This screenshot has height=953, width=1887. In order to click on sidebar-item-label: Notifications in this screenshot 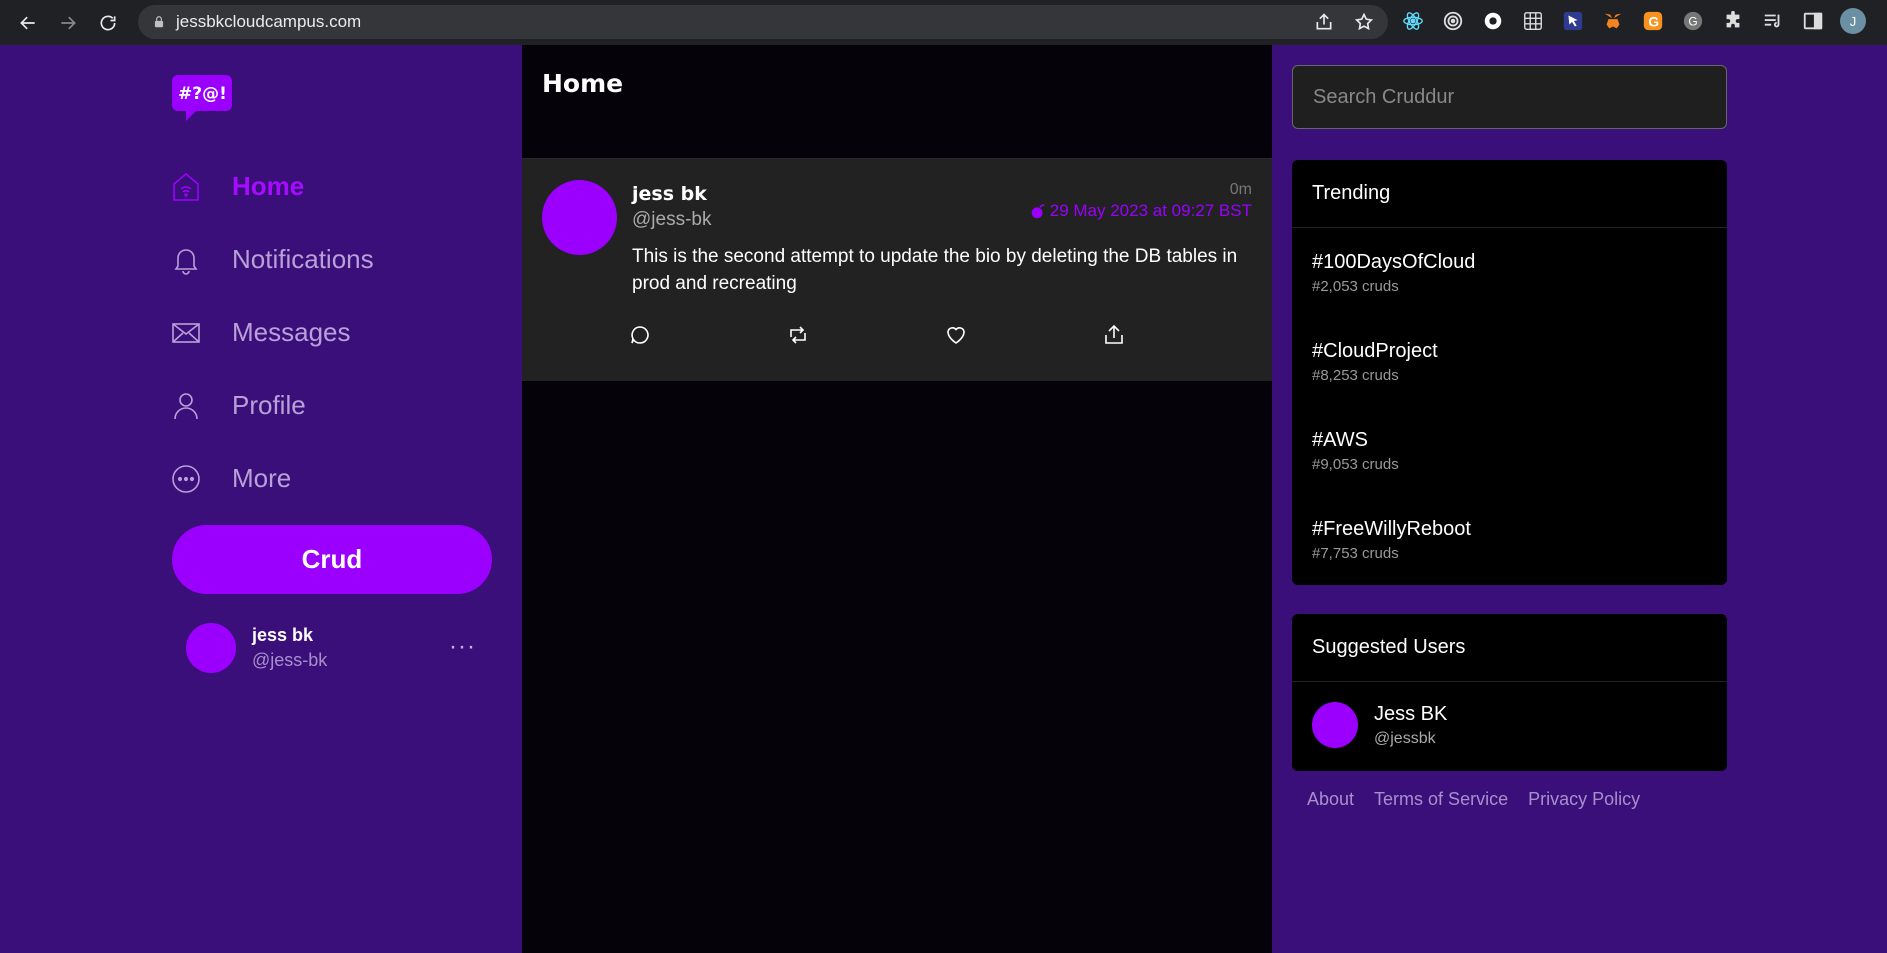, I will do `click(303, 259)`.